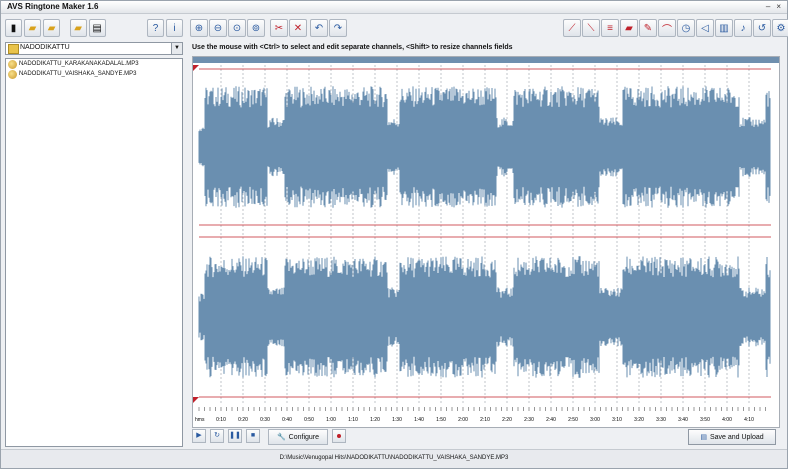  Describe the element at coordinates (78, 74) in the screenshot. I see `file-name: NADODIKATTU_VAISHAKA_SANDYE.MP3` at that location.